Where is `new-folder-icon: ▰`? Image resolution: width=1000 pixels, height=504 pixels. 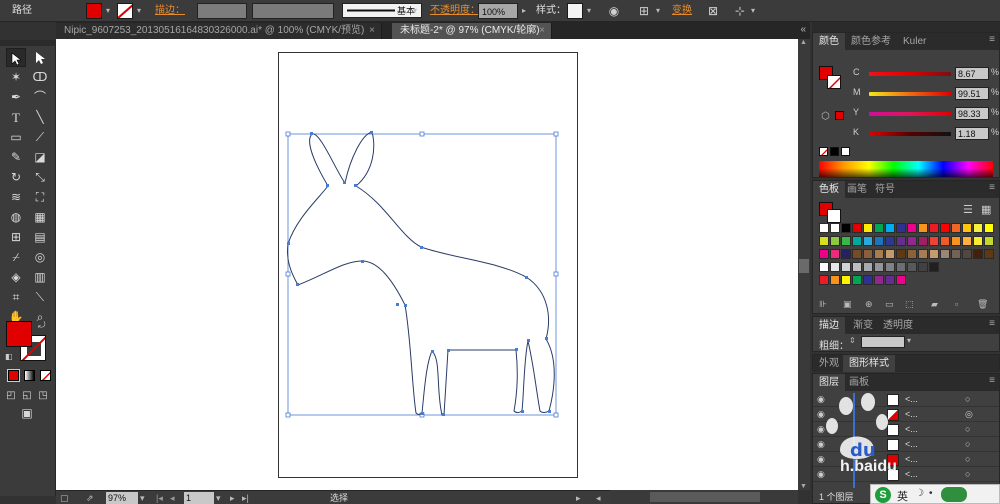 new-folder-icon: ▰ is located at coordinates (934, 304).